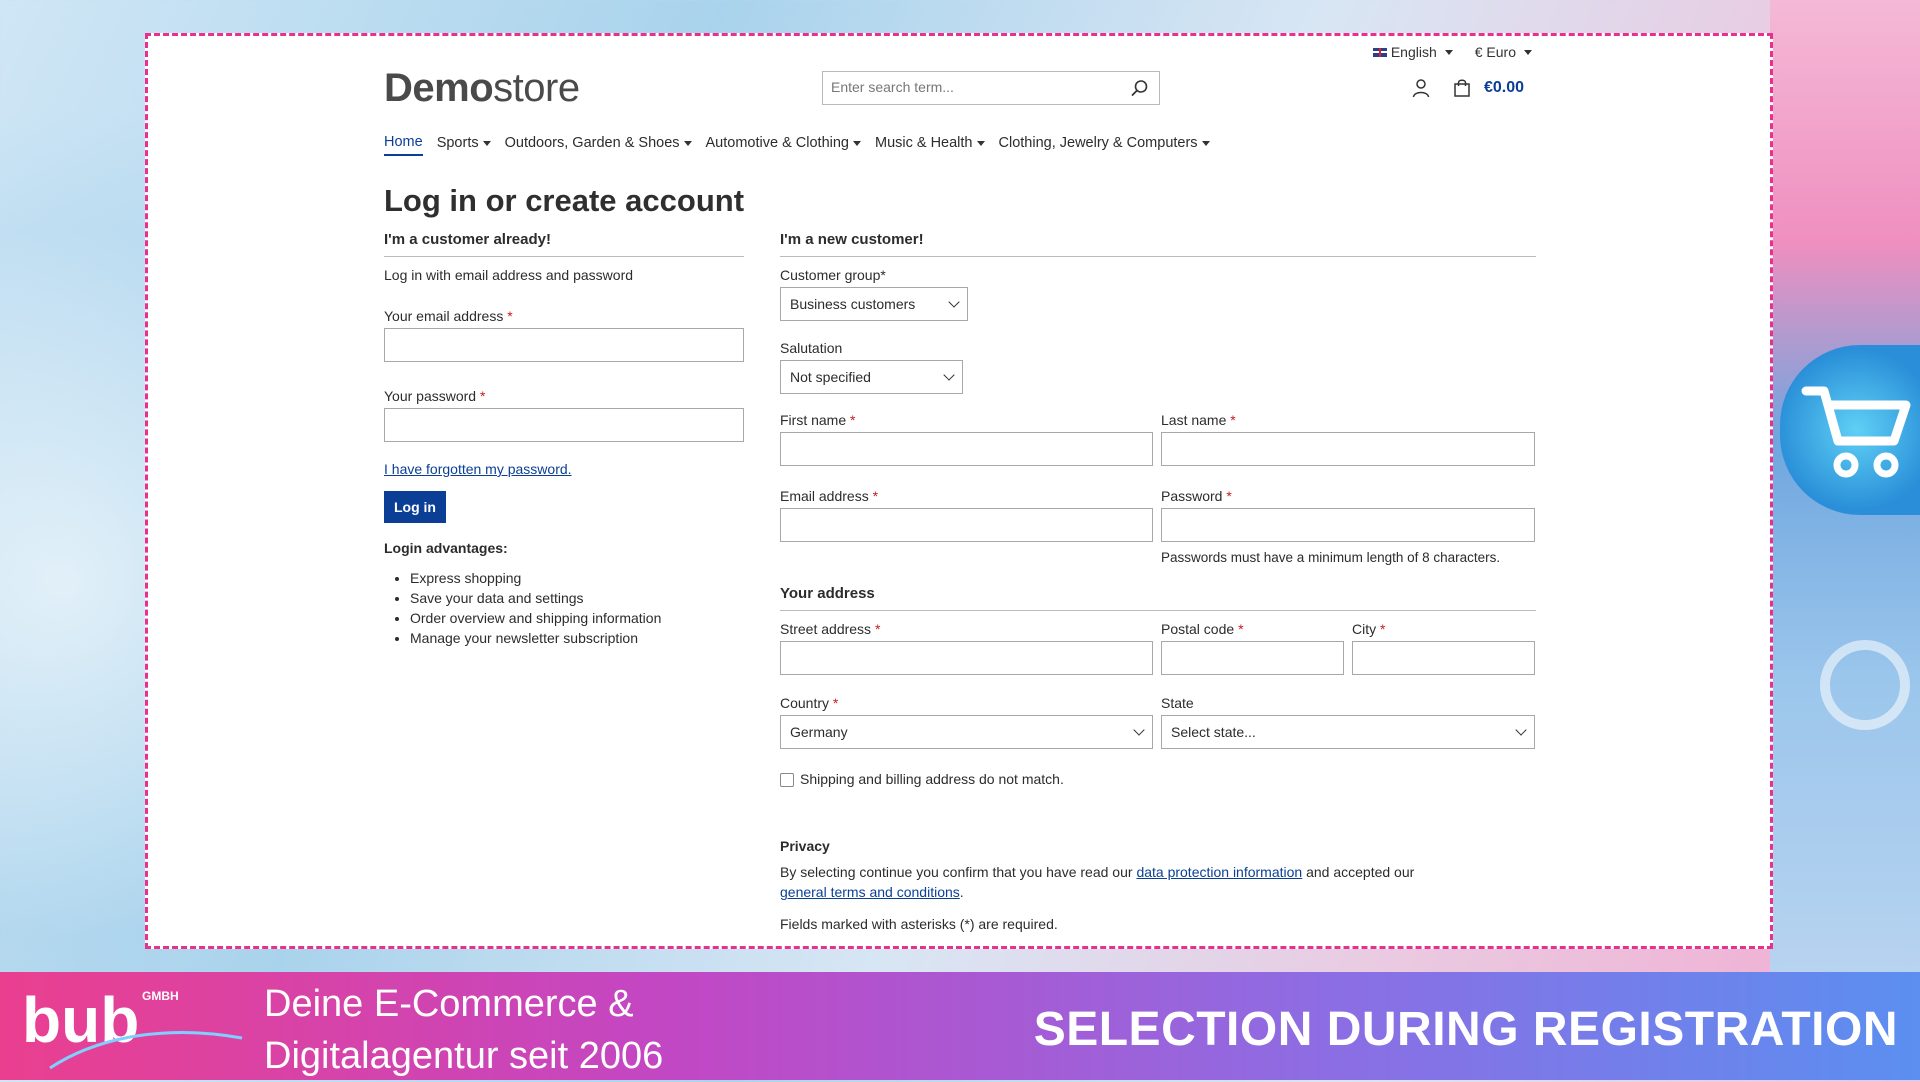 The height and width of the screenshot is (1082, 1920). I want to click on customer-group-select: Business customers, so click(874, 304).